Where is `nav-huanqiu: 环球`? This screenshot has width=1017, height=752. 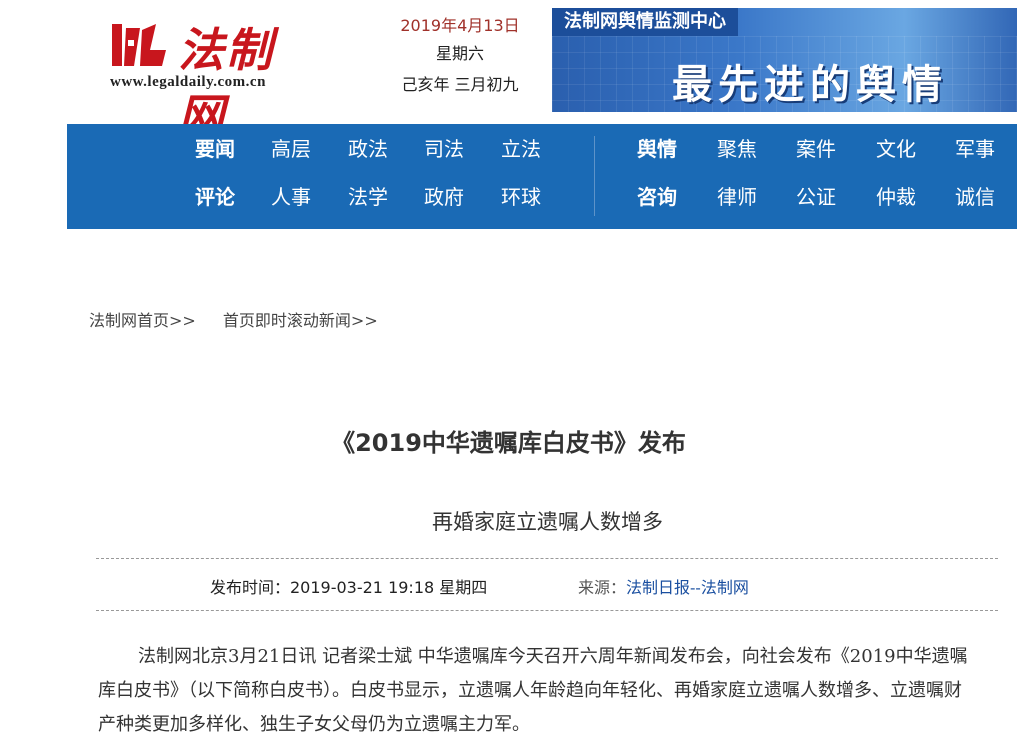 nav-huanqiu: 环球 is located at coordinates (521, 197).